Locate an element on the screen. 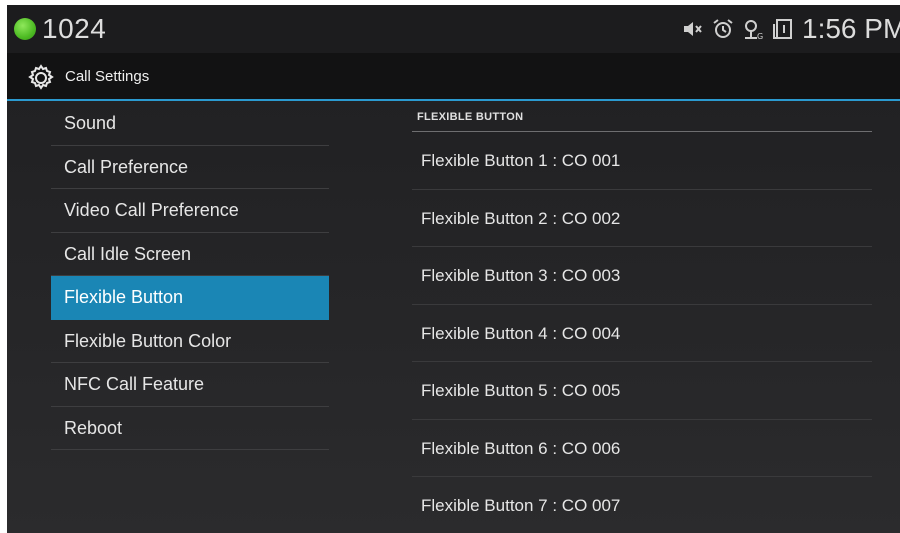  alarm-icon is located at coordinates (723, 29).